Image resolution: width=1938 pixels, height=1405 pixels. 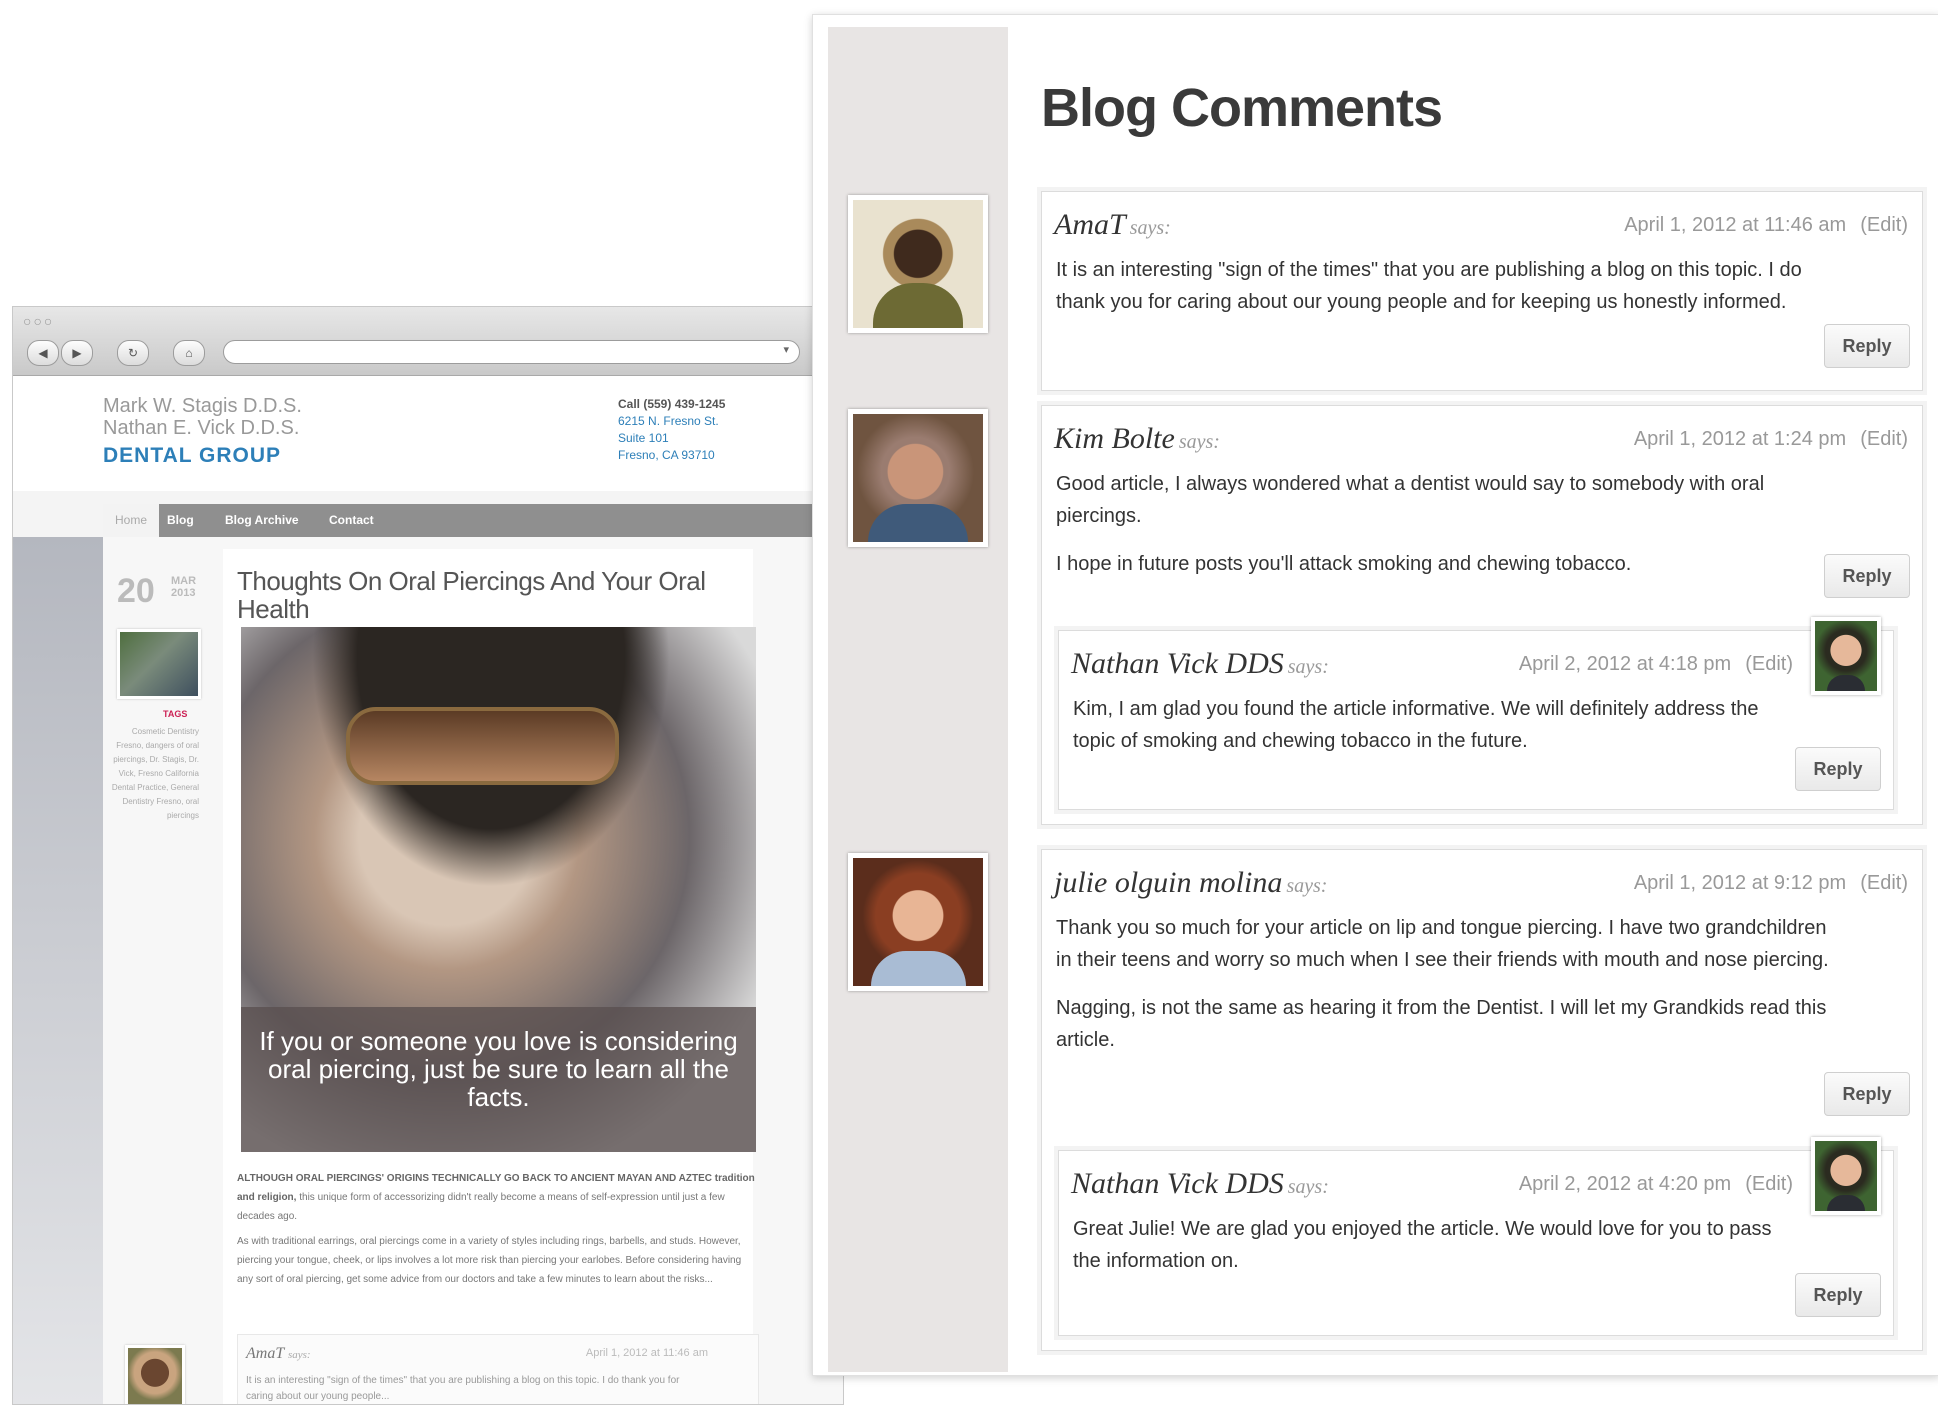 I want to click on window-controls: ○○○, so click(x=38, y=321).